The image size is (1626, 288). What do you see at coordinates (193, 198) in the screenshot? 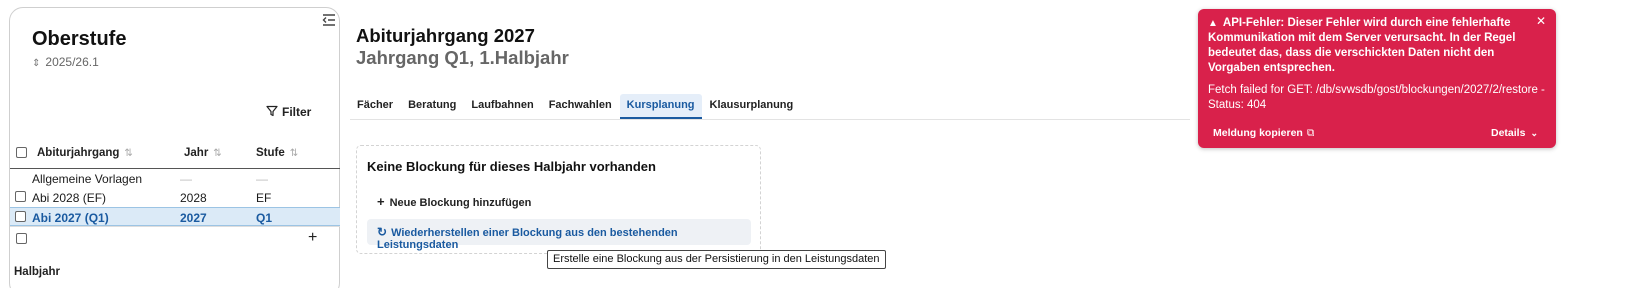
I see `row-jahr: 2028` at bounding box center [193, 198].